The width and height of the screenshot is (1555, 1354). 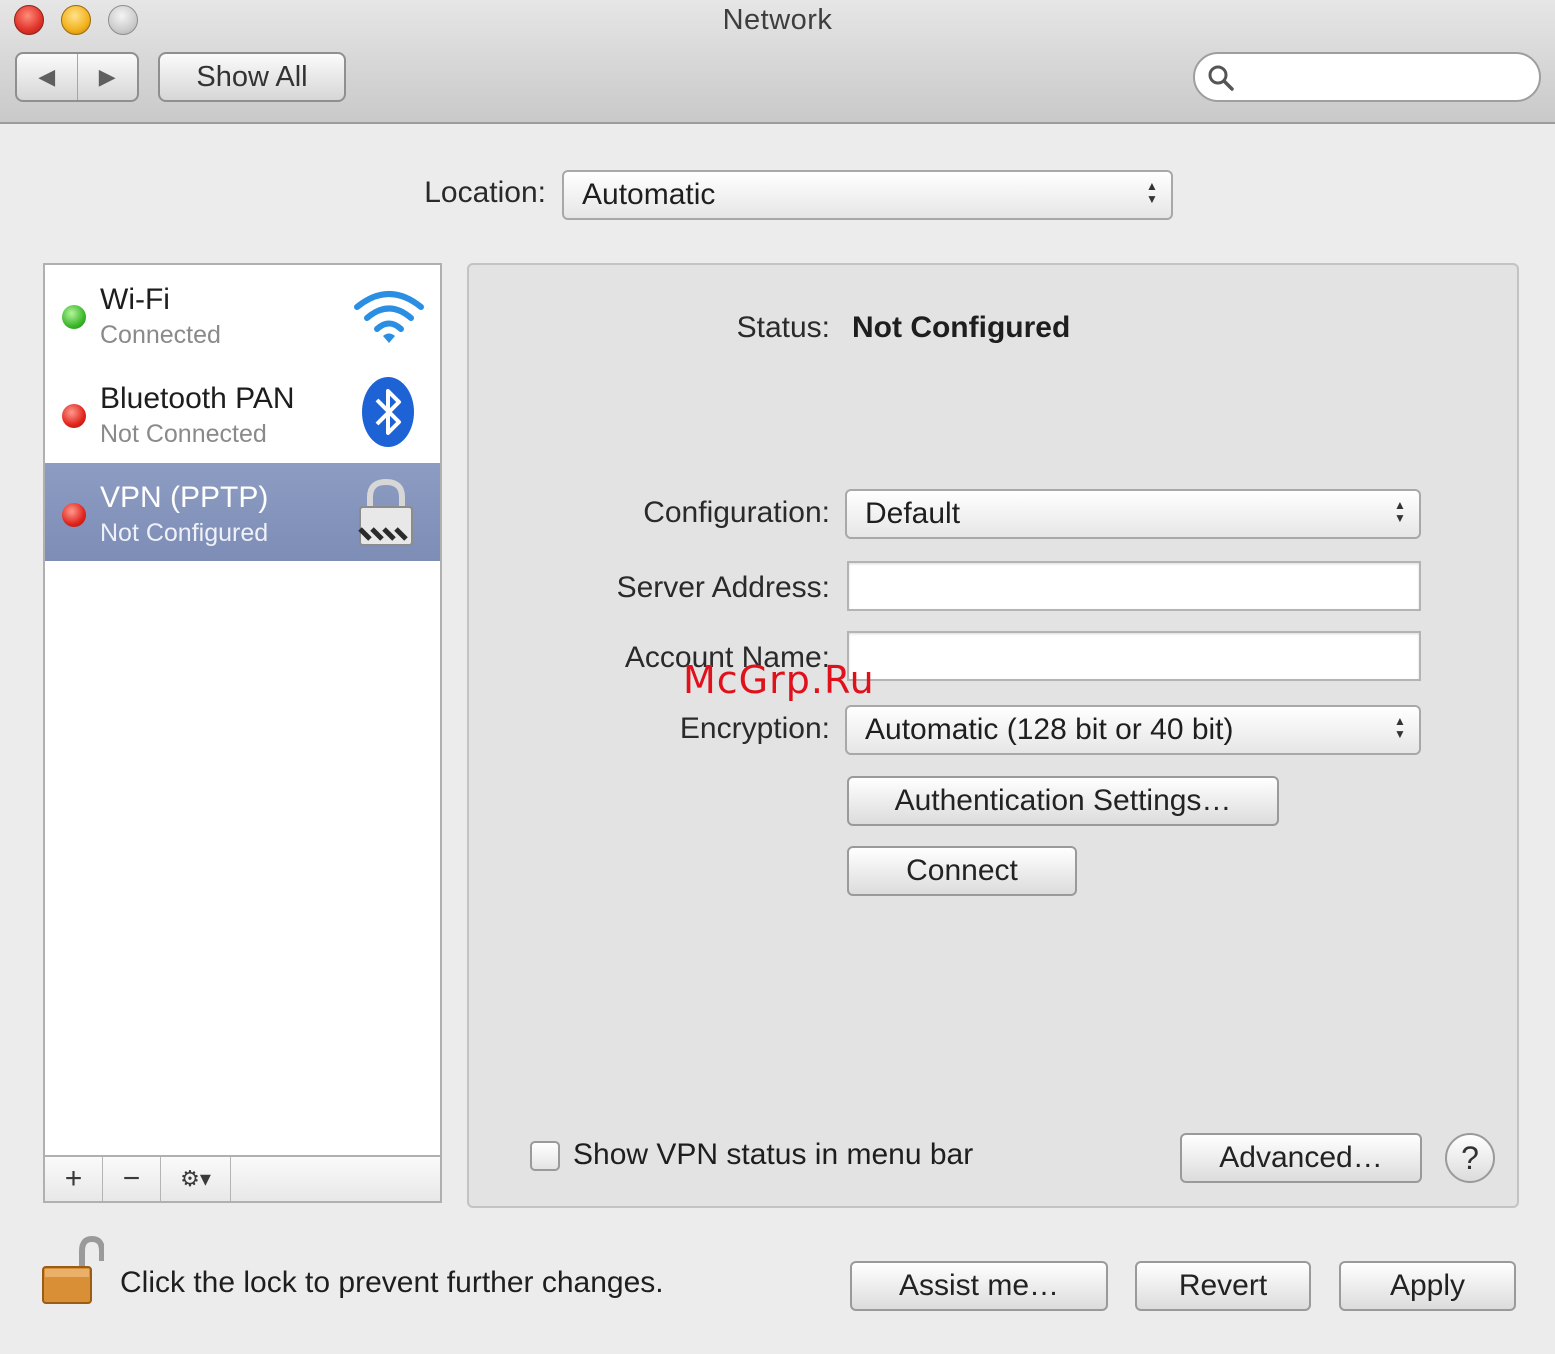 I want to click on configuration-value: Default, so click(x=913, y=513).